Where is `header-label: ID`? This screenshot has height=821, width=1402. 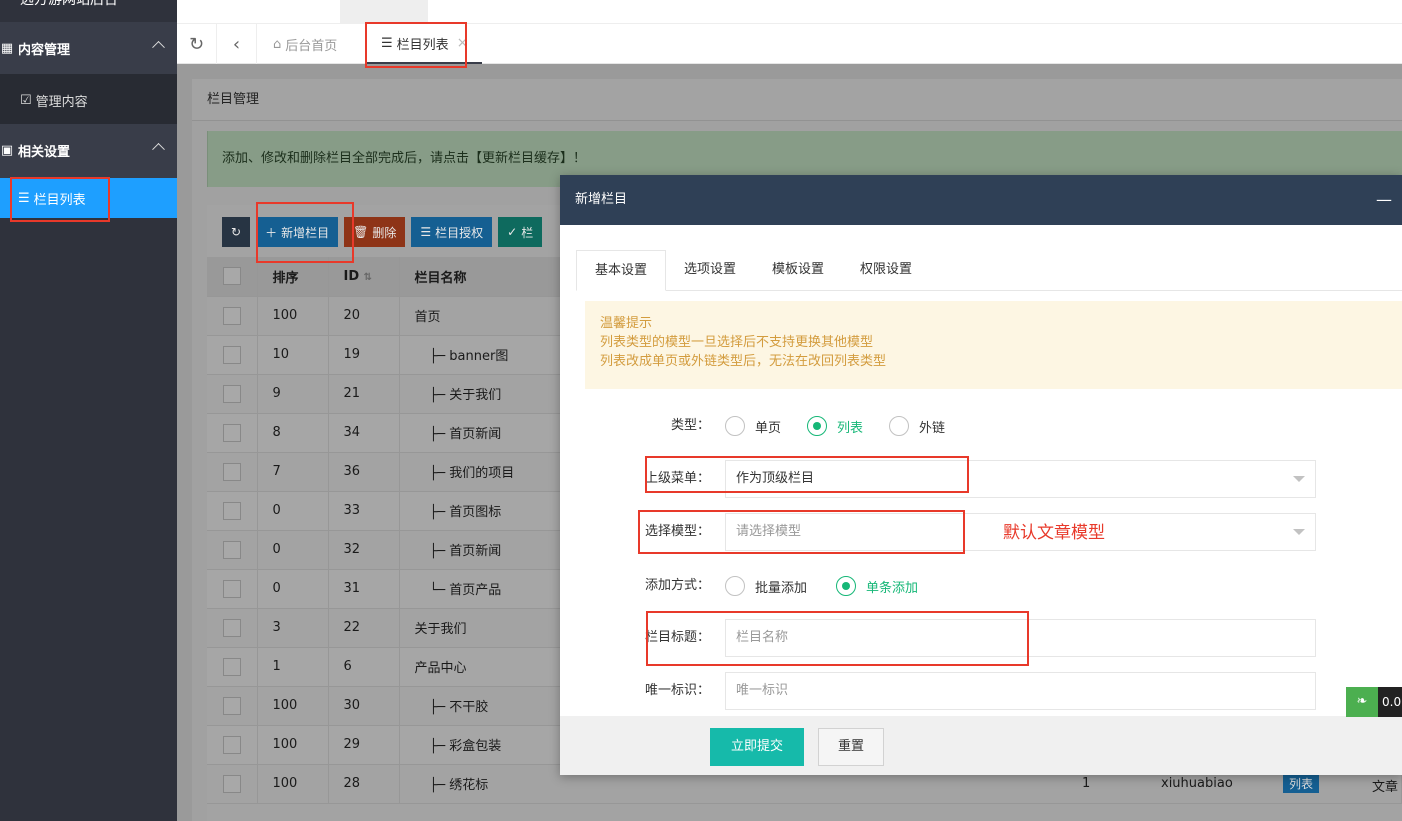 header-label: ID is located at coordinates (351, 276).